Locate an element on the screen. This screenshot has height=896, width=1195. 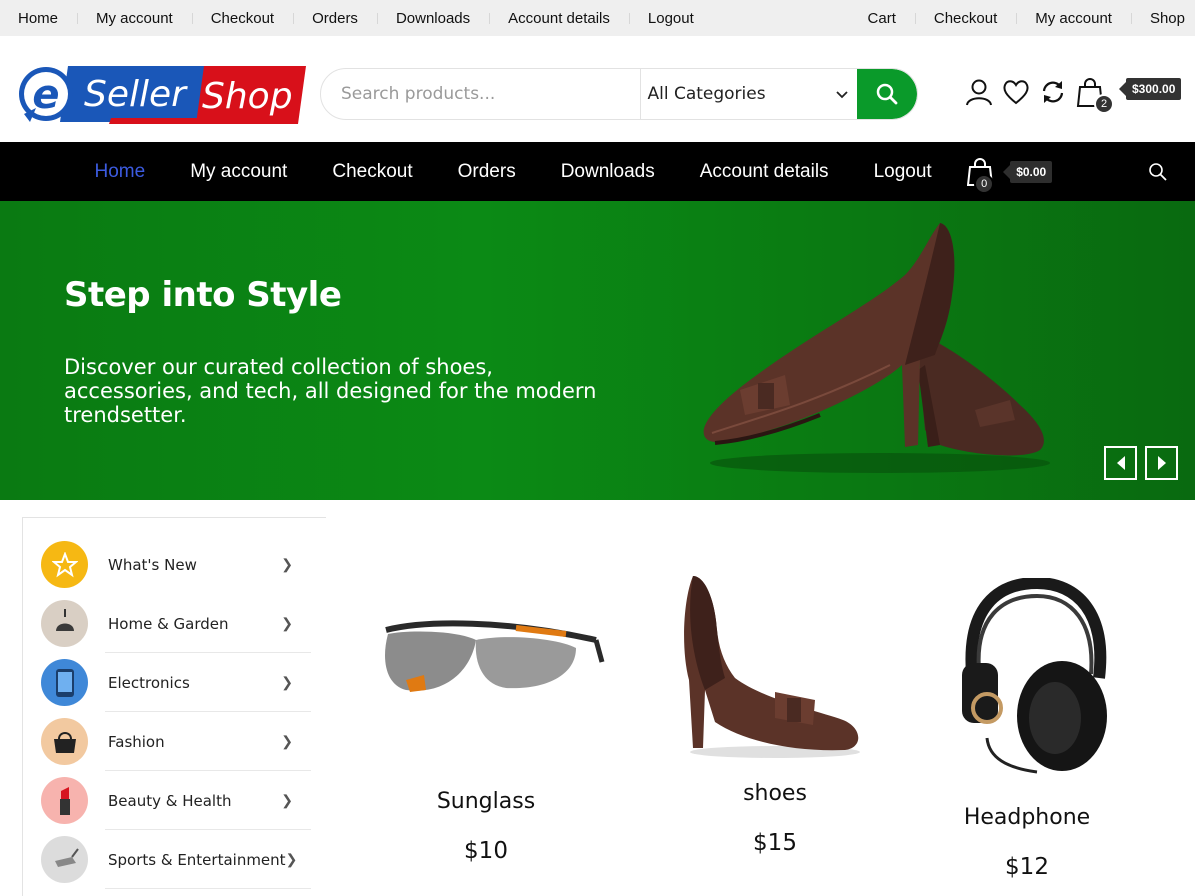
category-select-value: All Categories is located at coordinates (706, 94).